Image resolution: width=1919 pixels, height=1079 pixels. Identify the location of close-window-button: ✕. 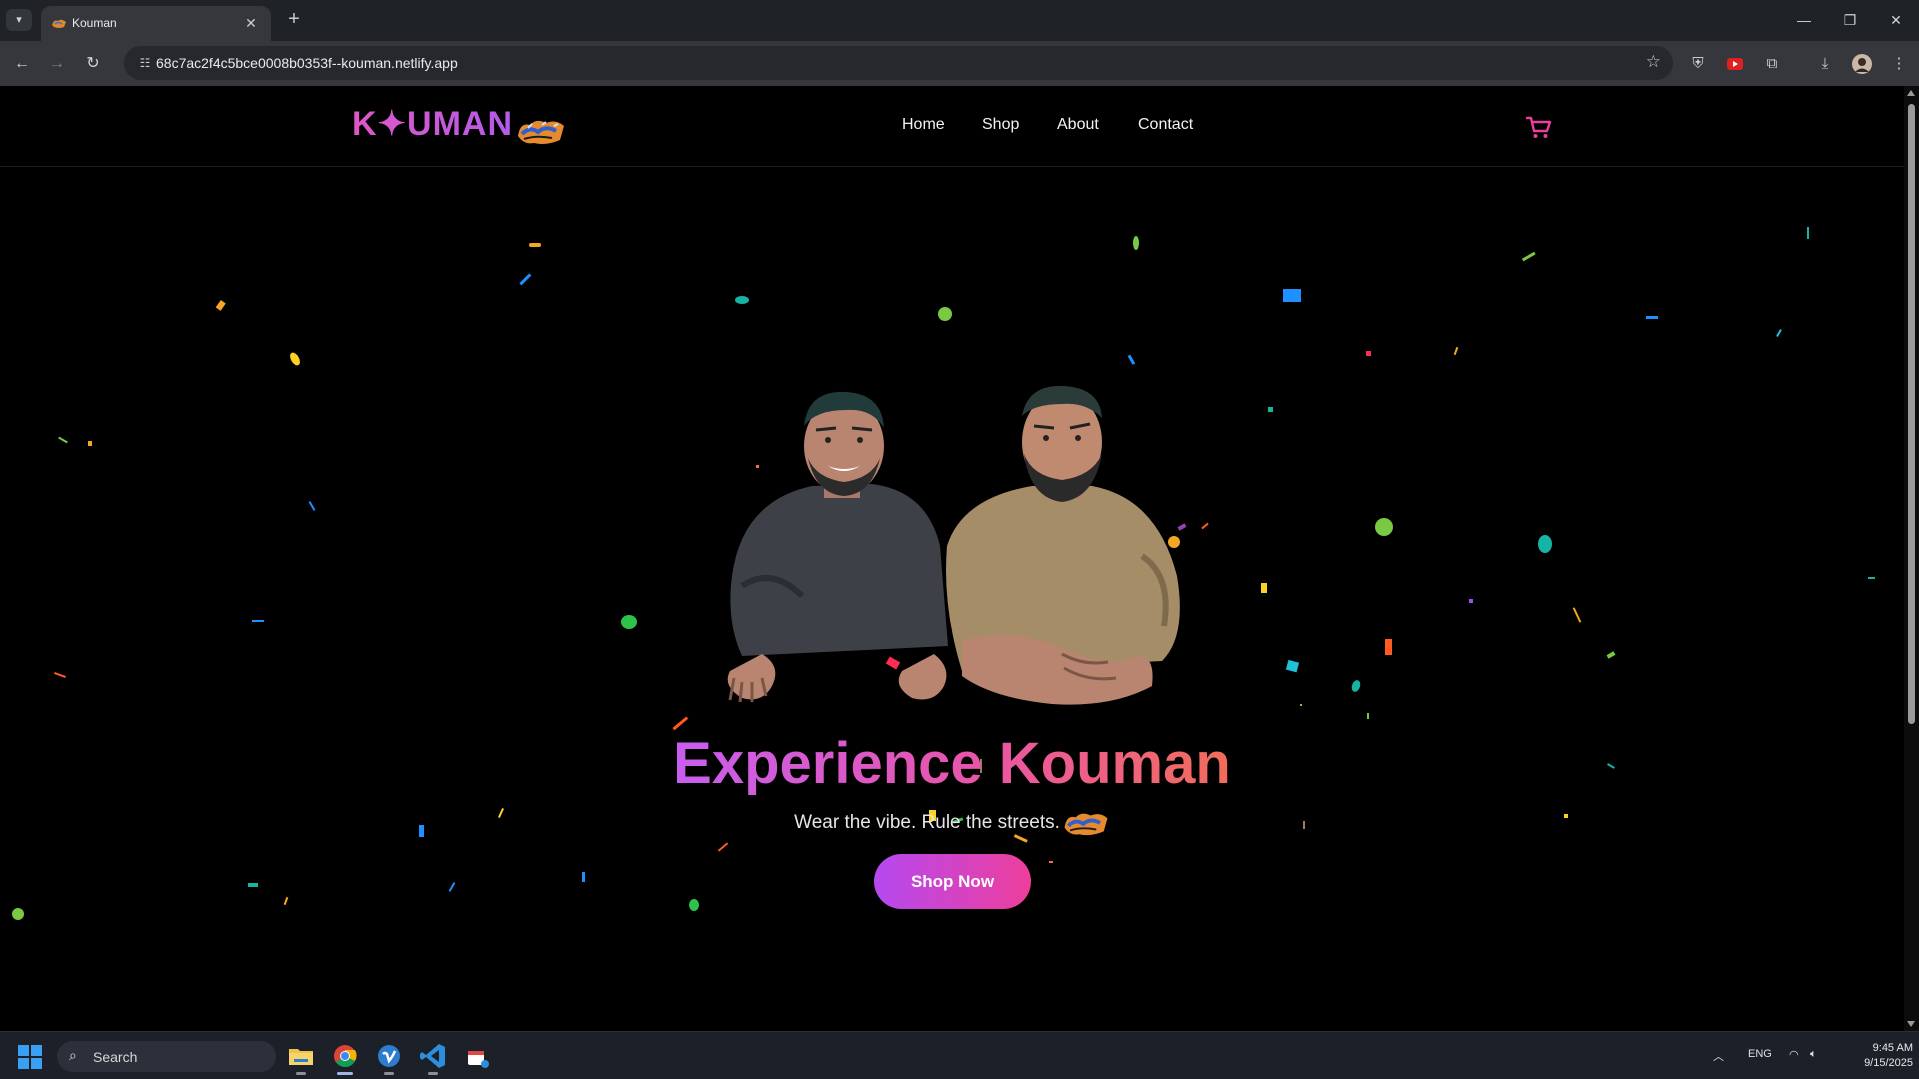
(1896, 20).